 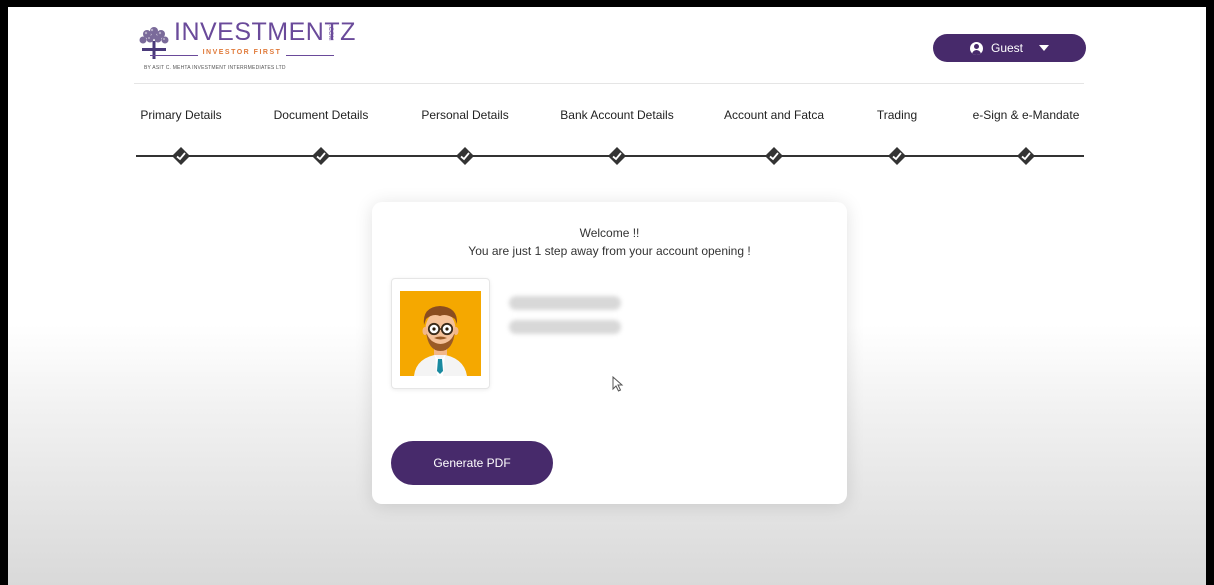 What do you see at coordinates (565, 303) in the screenshot?
I see `blurred-name-line` at bounding box center [565, 303].